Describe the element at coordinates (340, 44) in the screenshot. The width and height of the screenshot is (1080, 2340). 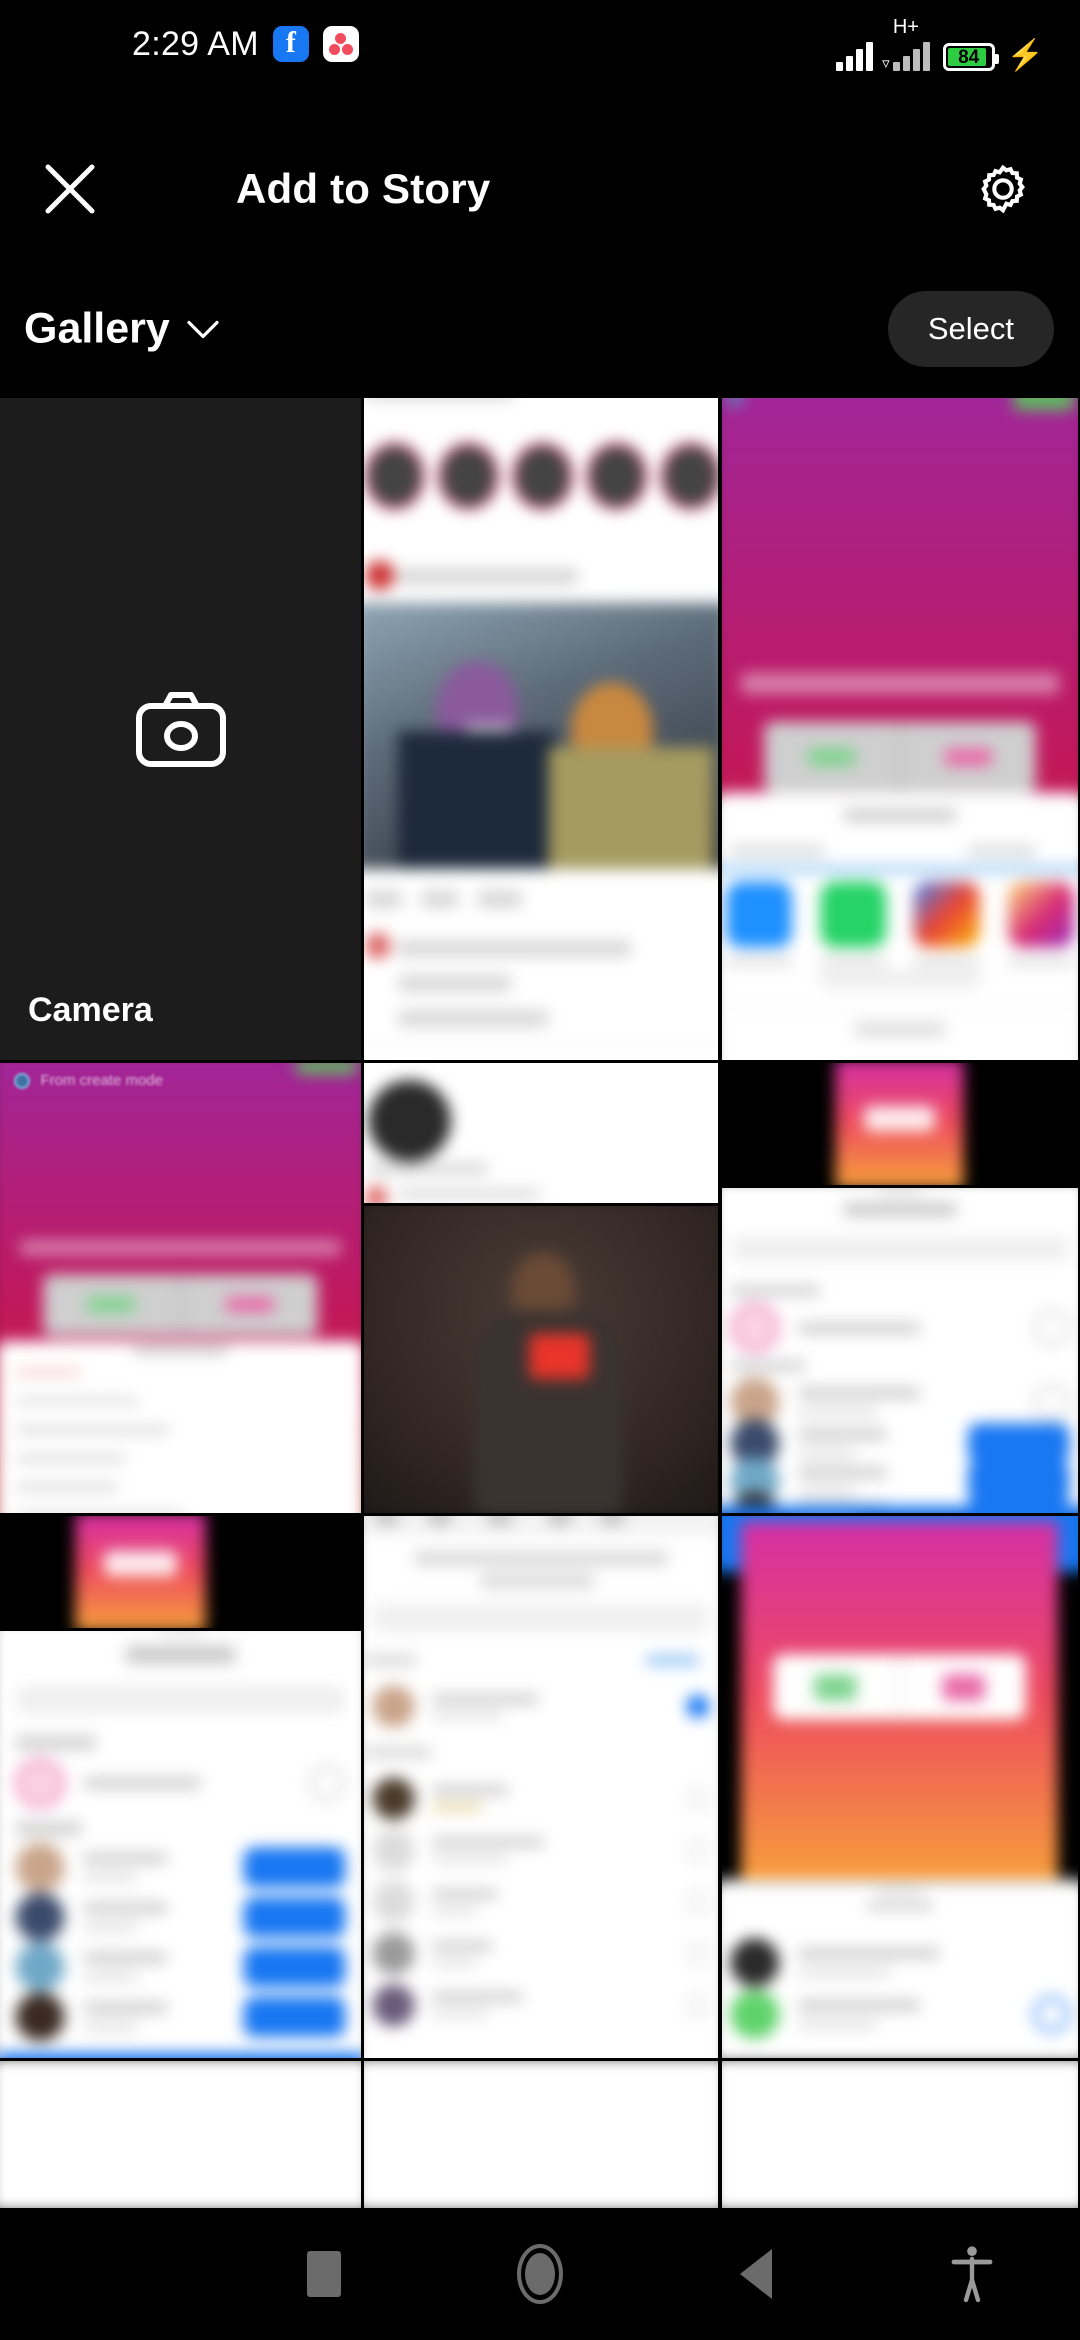
I see `dots-app-icon` at that location.